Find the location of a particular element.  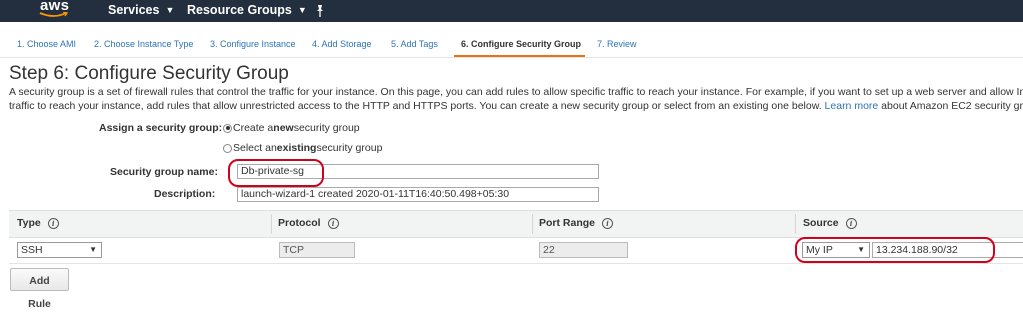

create-new-pre: Create a is located at coordinates (253, 128).